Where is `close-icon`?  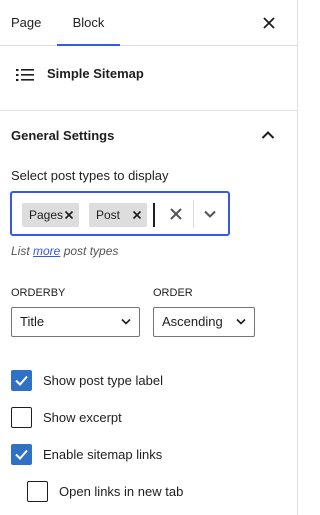
close-icon is located at coordinates (269, 23).